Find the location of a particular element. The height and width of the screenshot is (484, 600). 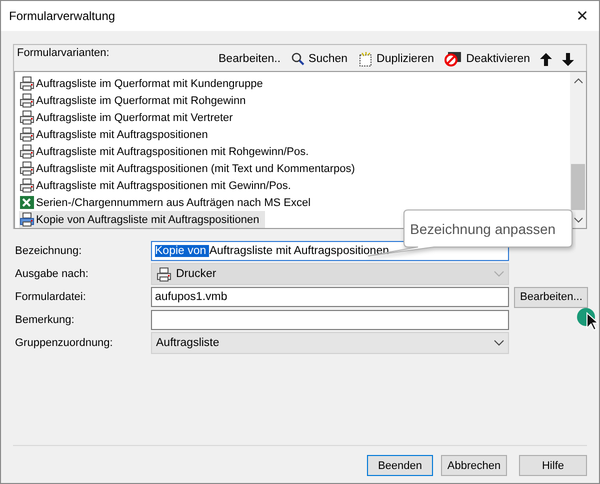

down-toolbar-button is located at coordinates (568, 59).